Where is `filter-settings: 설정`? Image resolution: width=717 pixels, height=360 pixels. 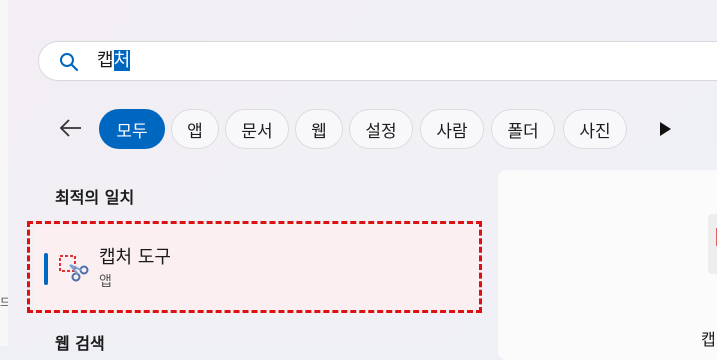
filter-settings: 설정 is located at coordinates (381, 129).